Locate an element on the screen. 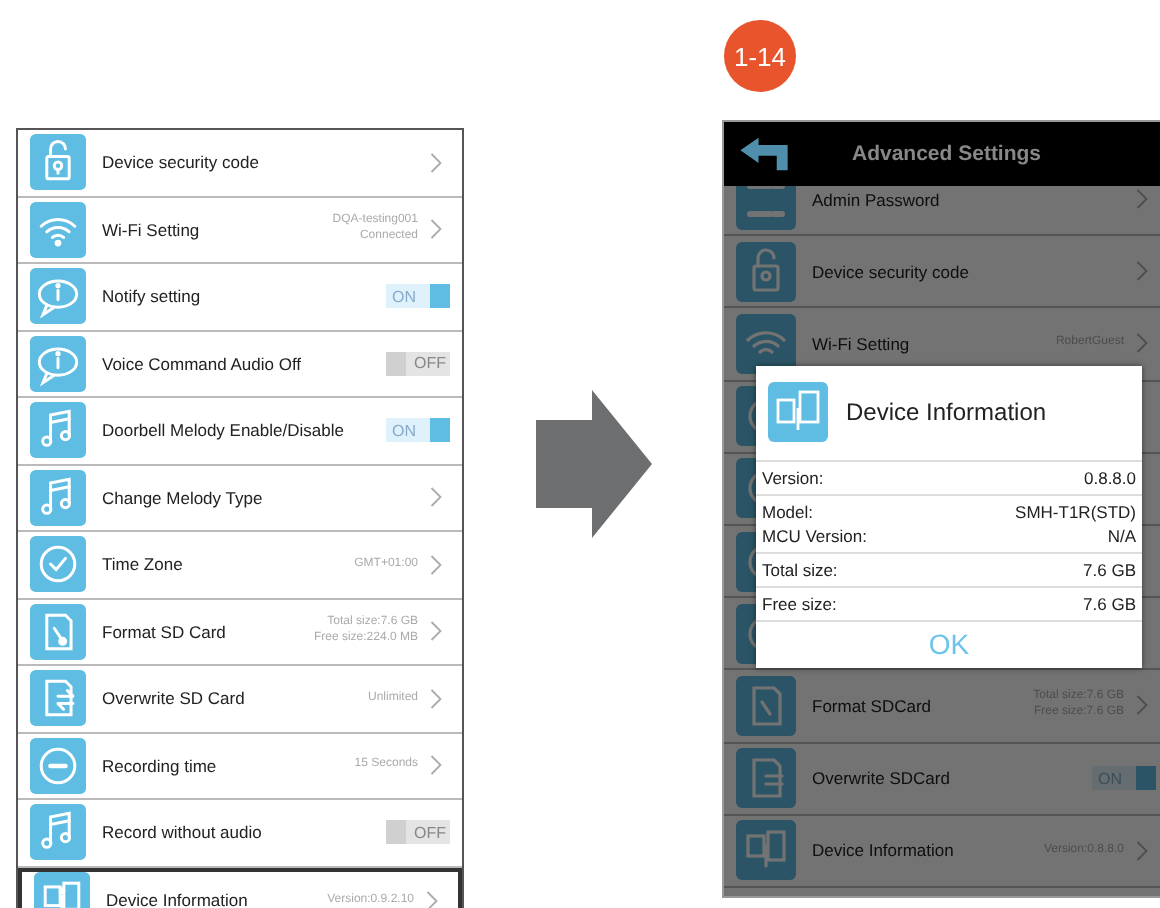 This screenshot has height=908, width=1160. settings-row: Doorbell Melody Enable/Disable ON is located at coordinates (240, 431).